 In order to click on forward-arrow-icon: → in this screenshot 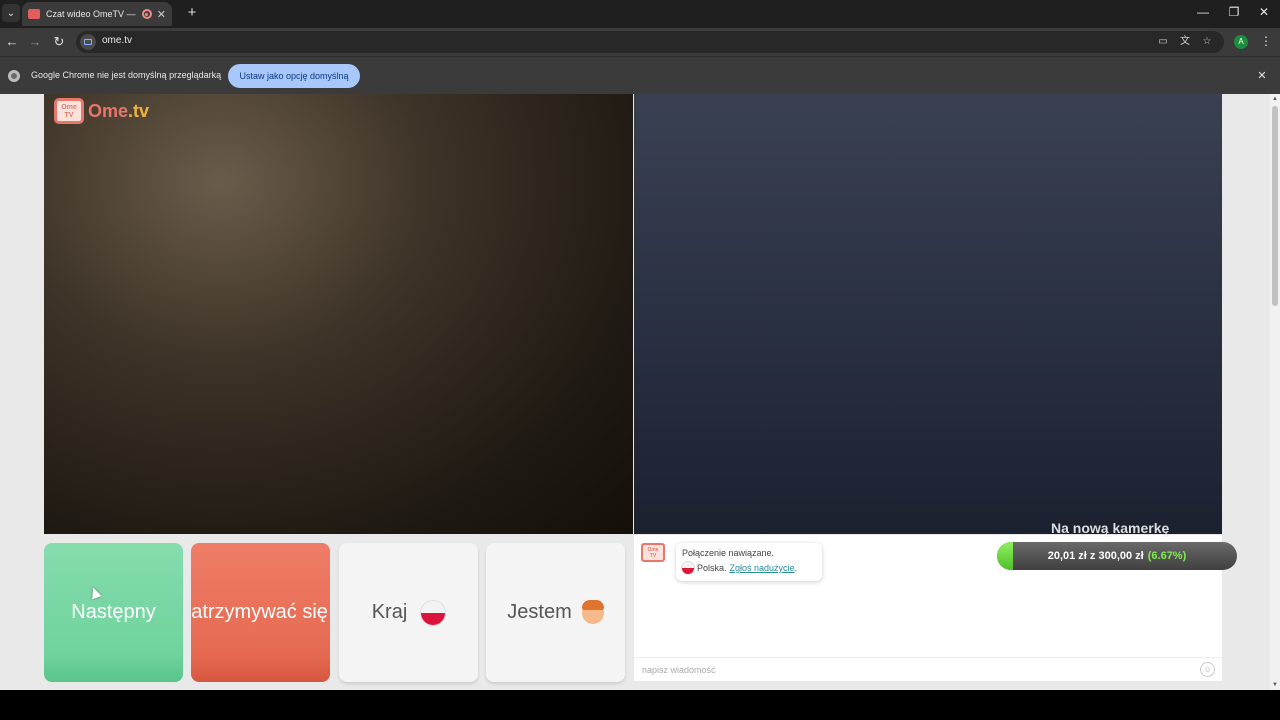, I will do `click(35, 42)`.